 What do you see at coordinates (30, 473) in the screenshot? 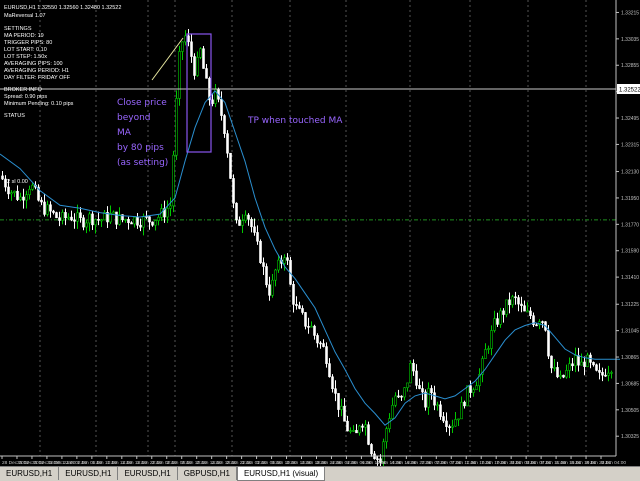
I see `tab-eurusd-h1-1: EURUSD,H1` at bounding box center [30, 473].